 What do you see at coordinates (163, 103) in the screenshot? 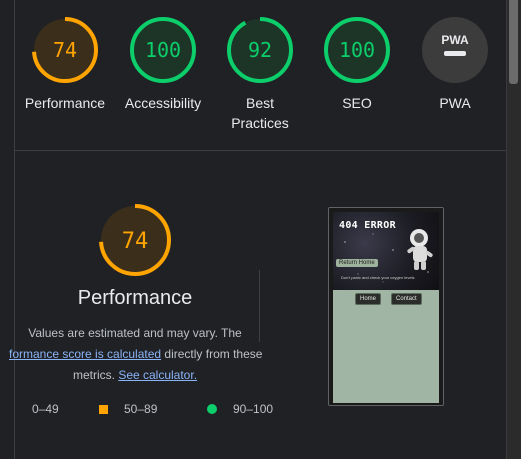
I see `gauge-accessibility-label: Accessibility` at bounding box center [163, 103].